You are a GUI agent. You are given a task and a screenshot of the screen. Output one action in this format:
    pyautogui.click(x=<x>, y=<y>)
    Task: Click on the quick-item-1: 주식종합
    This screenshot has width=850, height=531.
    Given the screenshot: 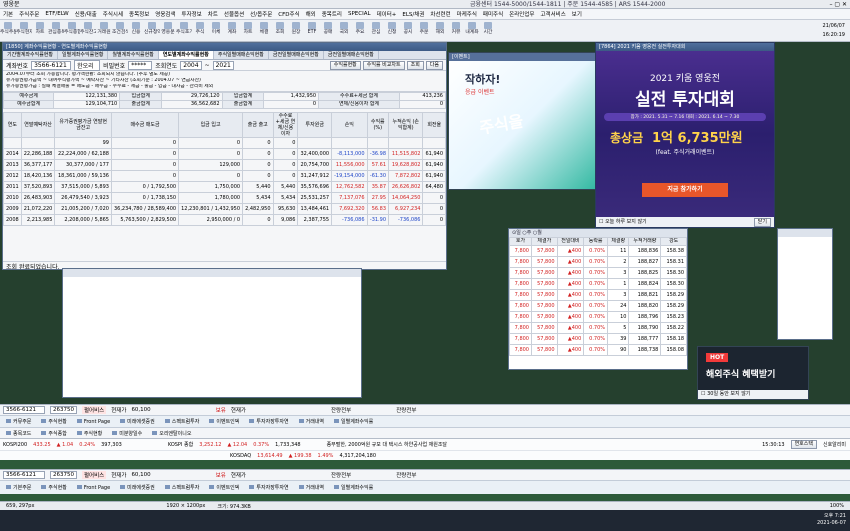 What is the action you would take?
    pyautogui.click(x=54, y=433)
    